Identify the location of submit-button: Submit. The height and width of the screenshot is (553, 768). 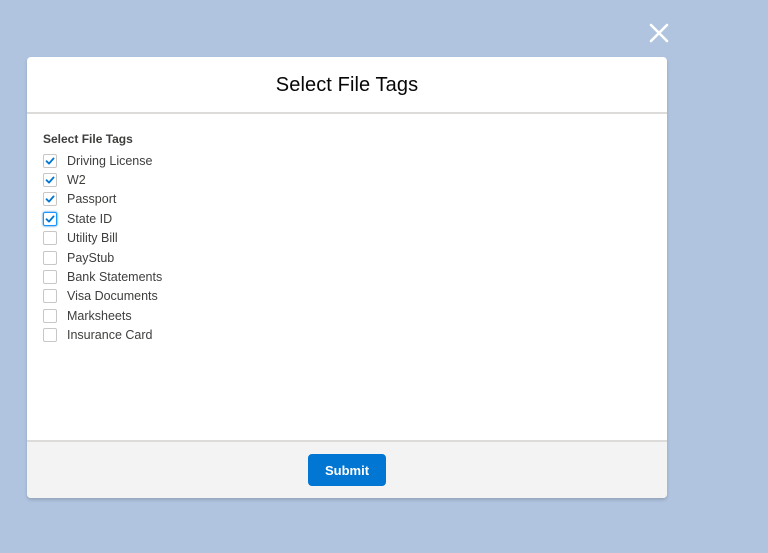
(347, 470).